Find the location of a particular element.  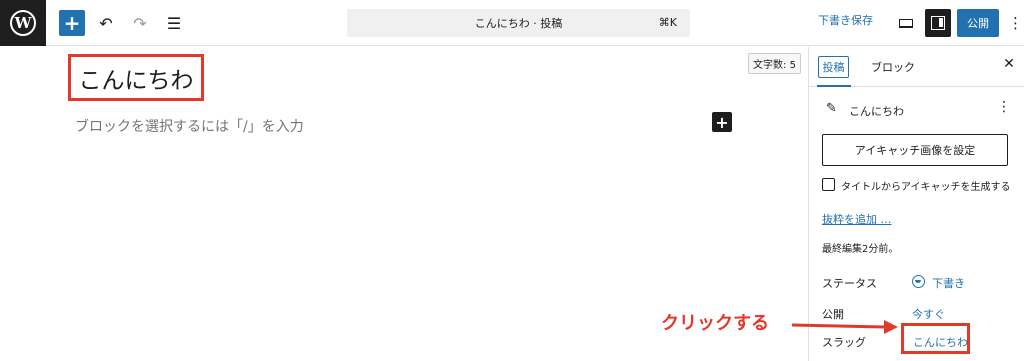

sidebar-tabs: 投稿 ブロック ✕ is located at coordinates (916, 67).